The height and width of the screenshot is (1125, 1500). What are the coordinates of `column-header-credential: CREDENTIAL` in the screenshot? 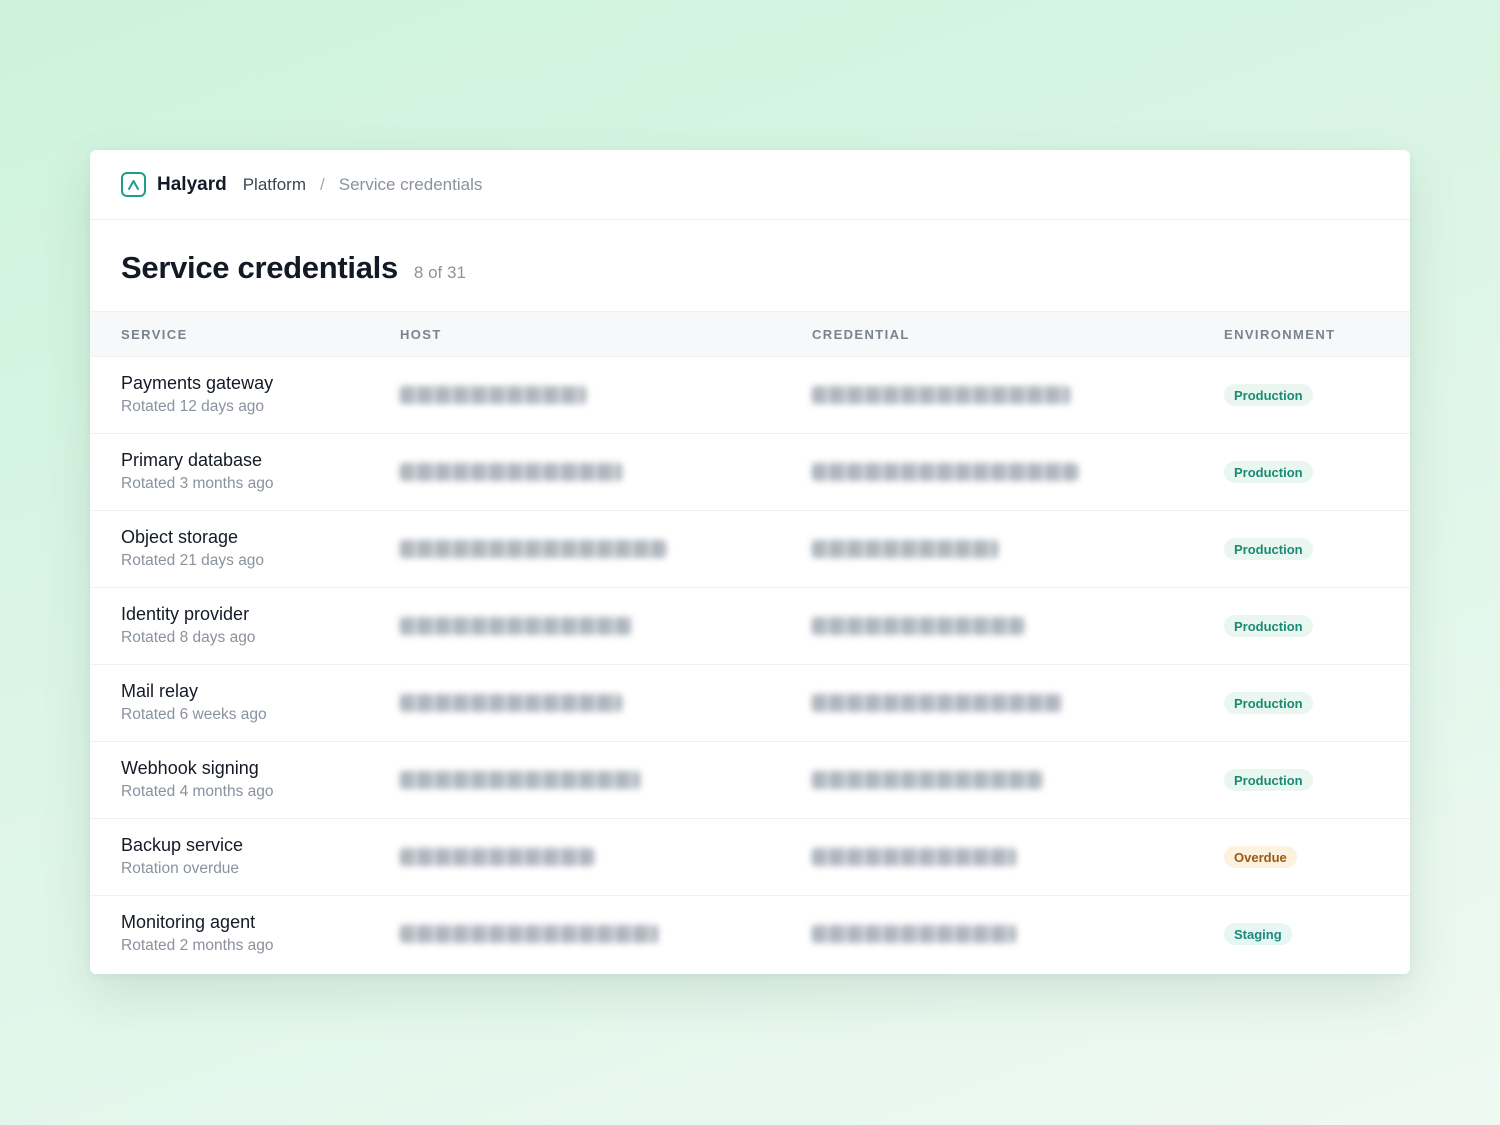 It's located at (861, 334).